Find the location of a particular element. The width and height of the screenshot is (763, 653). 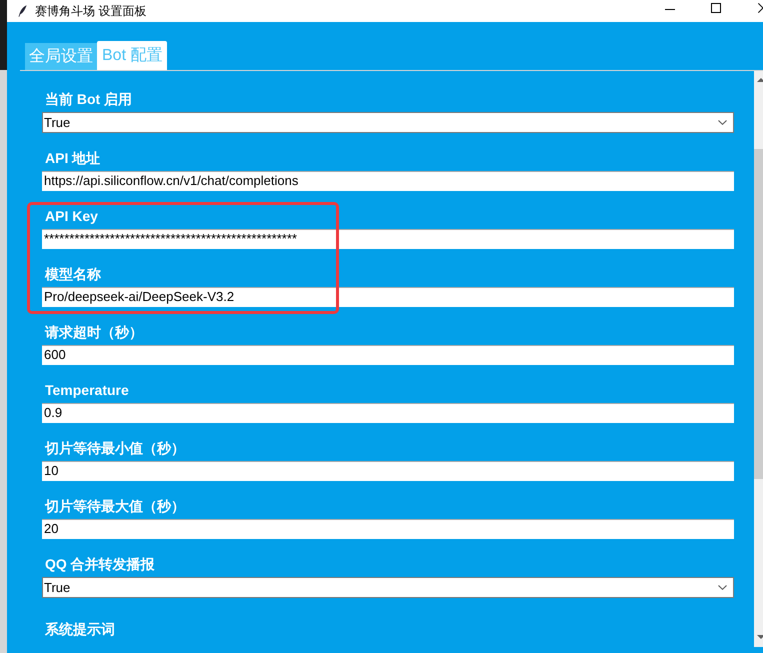

maximize-icon is located at coordinates (716, 8).